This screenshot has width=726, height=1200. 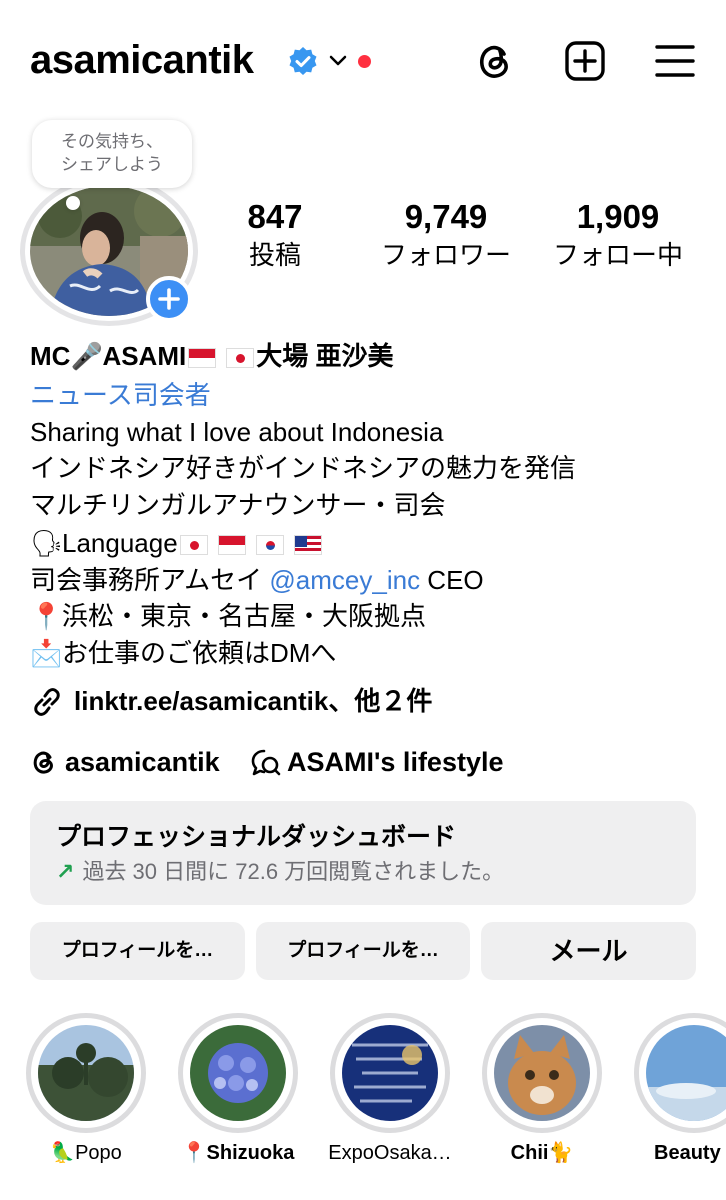 What do you see at coordinates (73, 203) in the screenshot?
I see `note-bubble-tail` at bounding box center [73, 203].